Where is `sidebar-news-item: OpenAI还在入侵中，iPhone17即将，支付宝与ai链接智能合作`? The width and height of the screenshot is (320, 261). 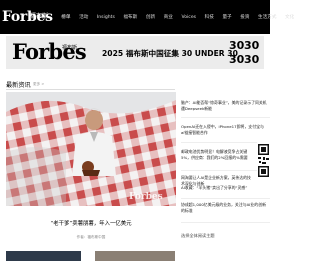 sidebar-news-item: OpenAI还在入侵中，iPhone17即将，支付宝与ai链接智能合作 is located at coordinates (225, 129).